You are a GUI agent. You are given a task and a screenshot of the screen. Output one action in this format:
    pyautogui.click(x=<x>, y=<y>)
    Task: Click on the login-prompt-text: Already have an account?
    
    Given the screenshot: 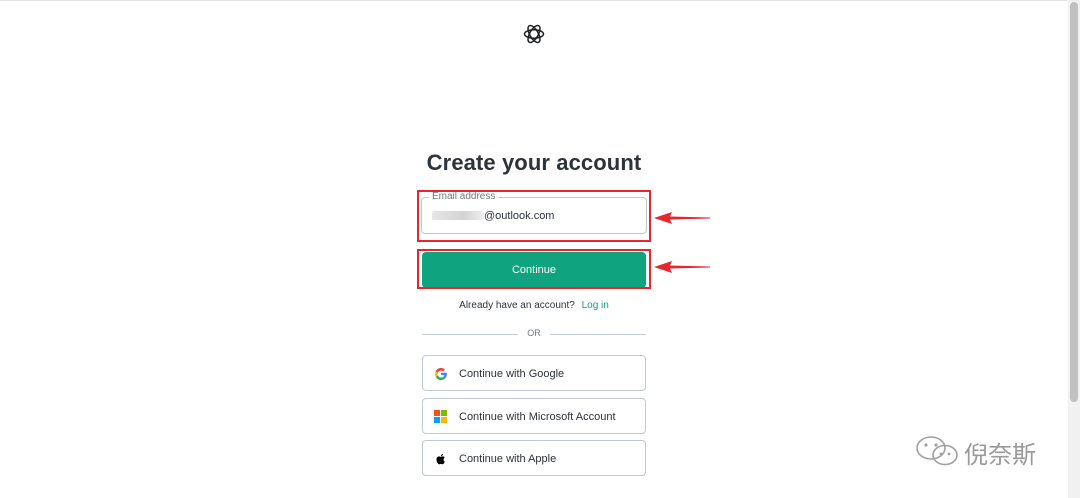 What is the action you would take?
    pyautogui.click(x=517, y=305)
    